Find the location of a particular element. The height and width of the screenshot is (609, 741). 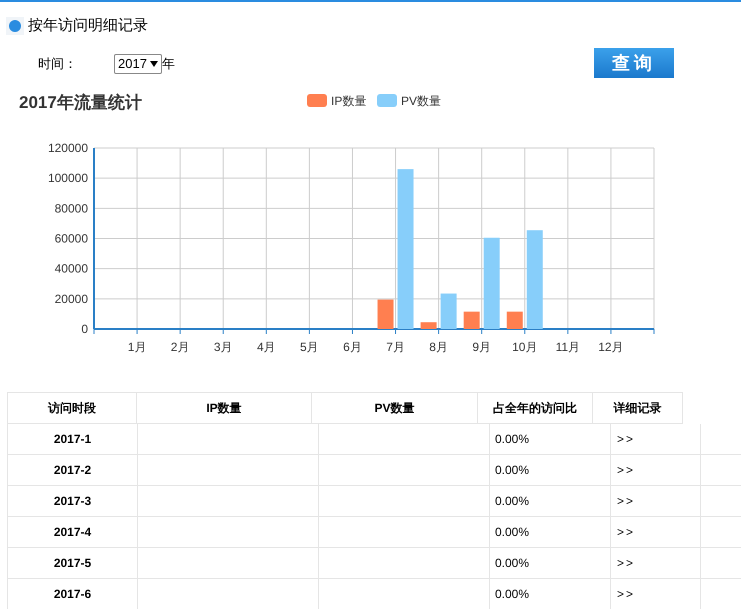

y-tick-label: 0 is located at coordinates (84, 329).